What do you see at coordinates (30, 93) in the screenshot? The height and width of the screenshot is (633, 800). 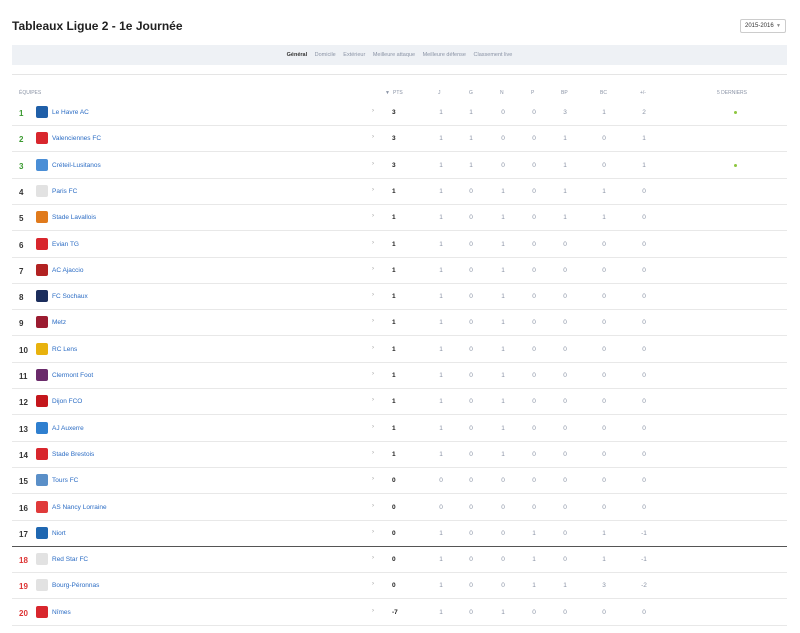 I see `header-equipes: ÉQUIPES` at bounding box center [30, 93].